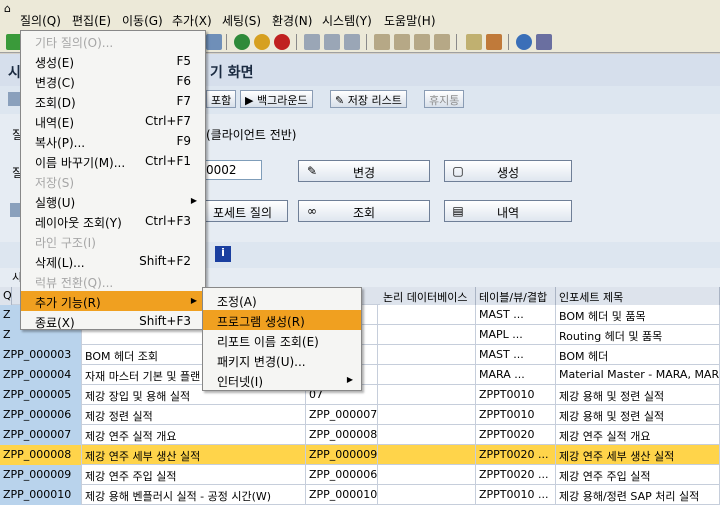 This screenshot has height=505, width=720. What do you see at coordinates (214, 42) in the screenshot?
I see `save-icon` at bounding box center [214, 42].